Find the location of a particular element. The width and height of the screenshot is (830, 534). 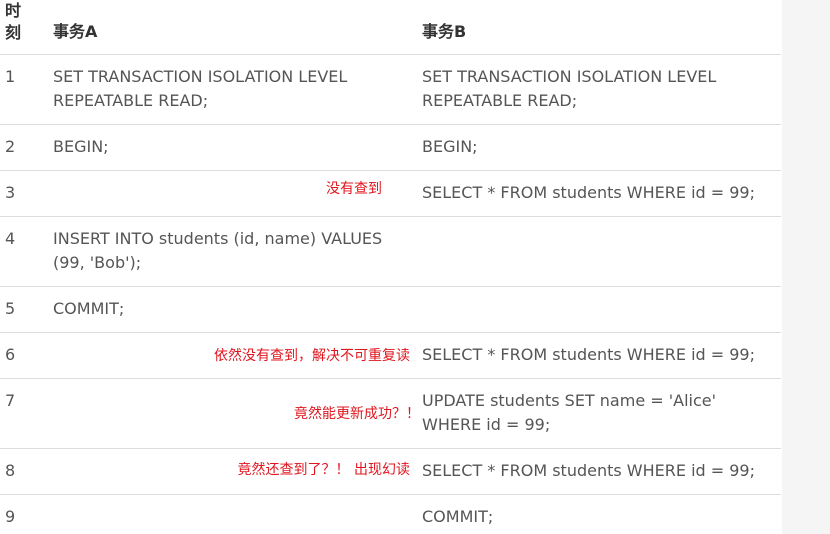

header-time-label-2: 刻 is located at coordinates (13, 32).